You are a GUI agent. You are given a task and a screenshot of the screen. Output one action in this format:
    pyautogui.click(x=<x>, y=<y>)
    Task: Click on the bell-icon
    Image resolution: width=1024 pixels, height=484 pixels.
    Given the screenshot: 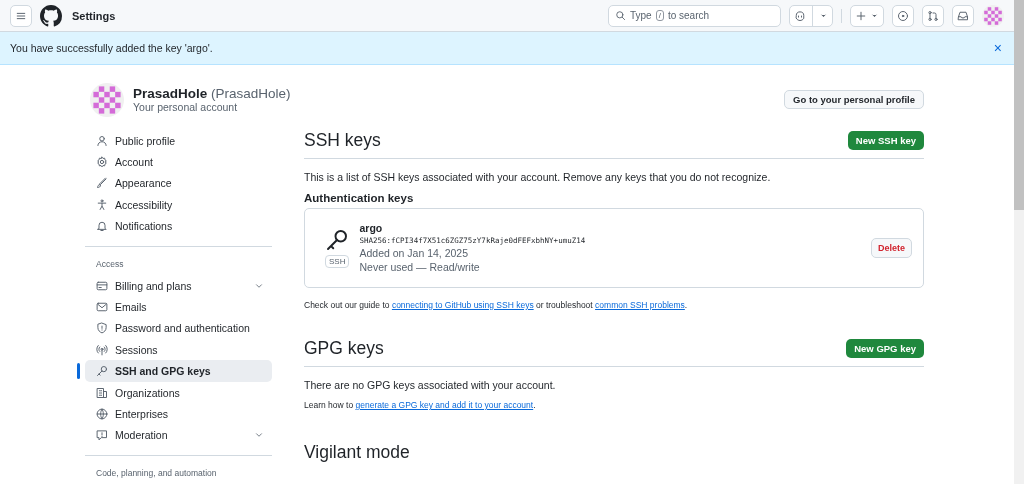 What is the action you would take?
    pyautogui.click(x=102, y=226)
    